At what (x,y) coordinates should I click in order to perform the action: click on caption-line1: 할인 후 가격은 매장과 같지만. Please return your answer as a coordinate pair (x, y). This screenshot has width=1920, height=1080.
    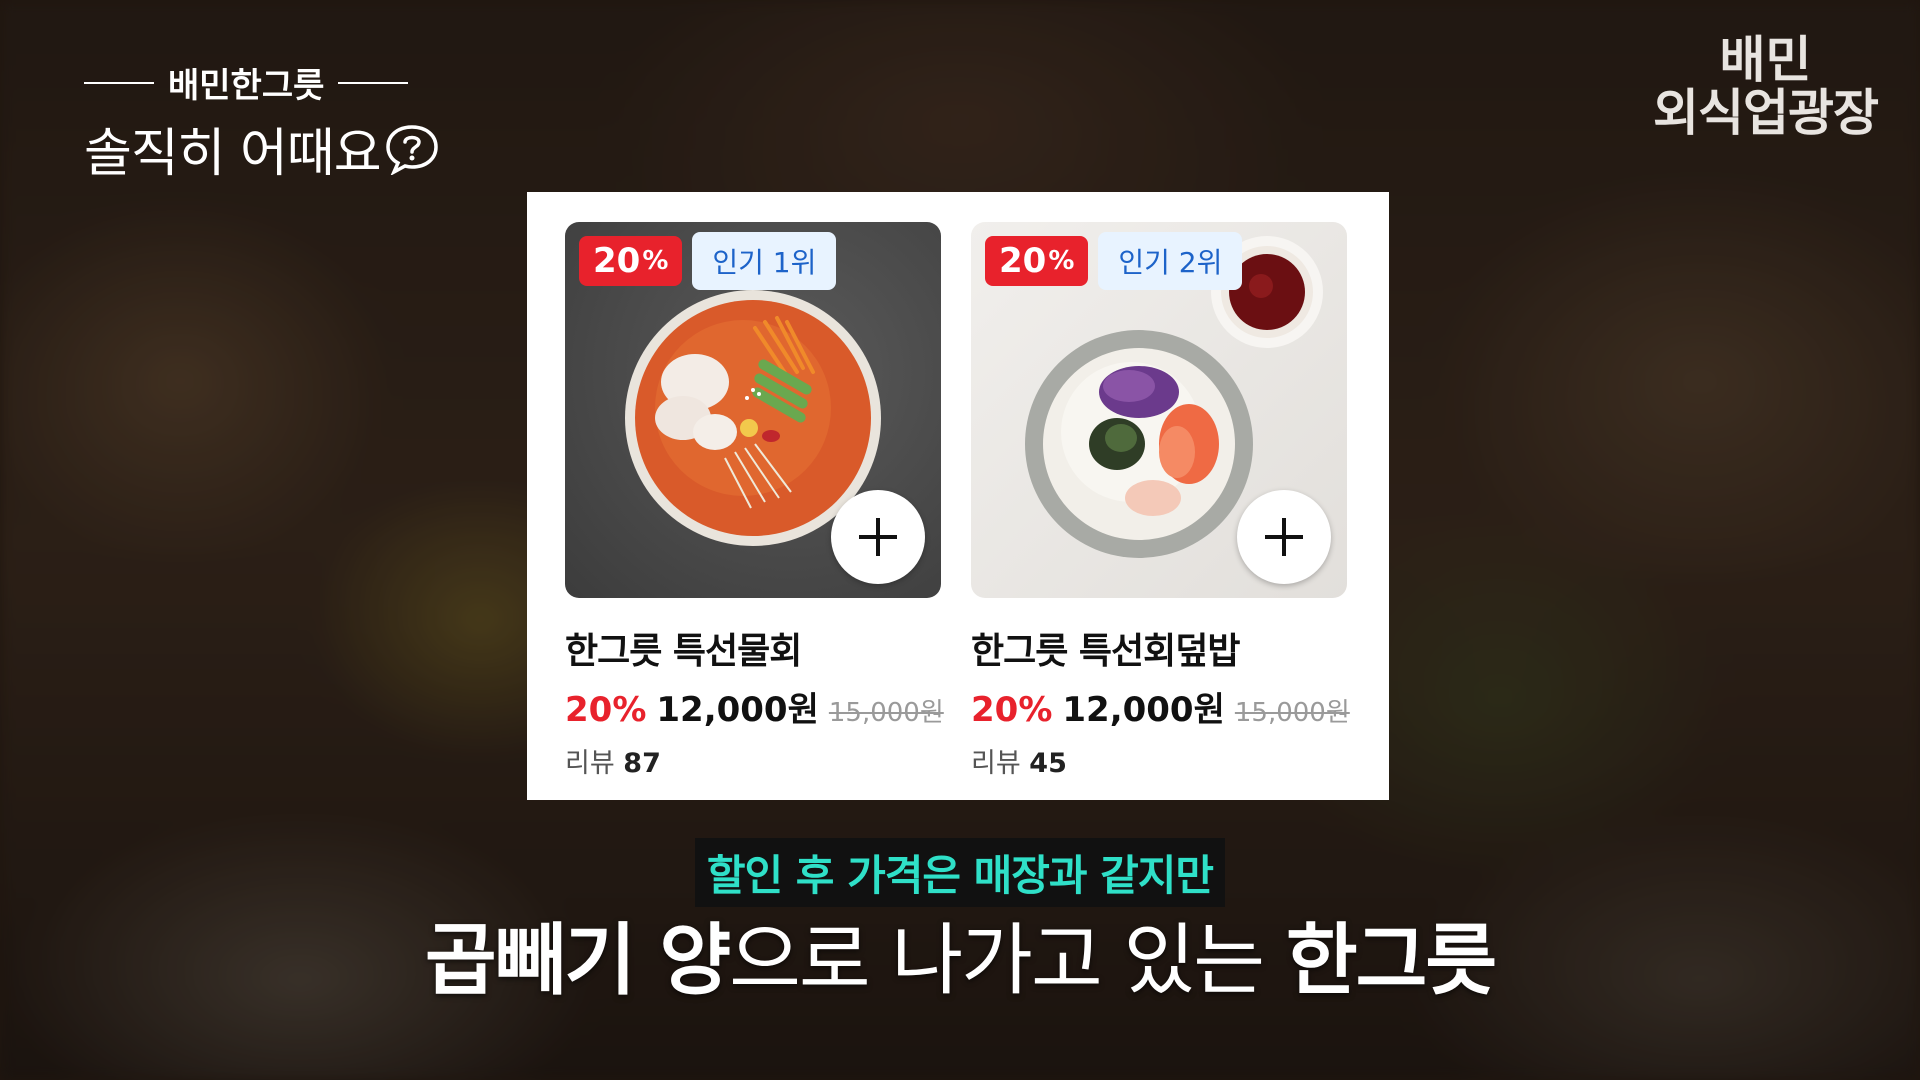
    Looking at the image, I should click on (960, 872).